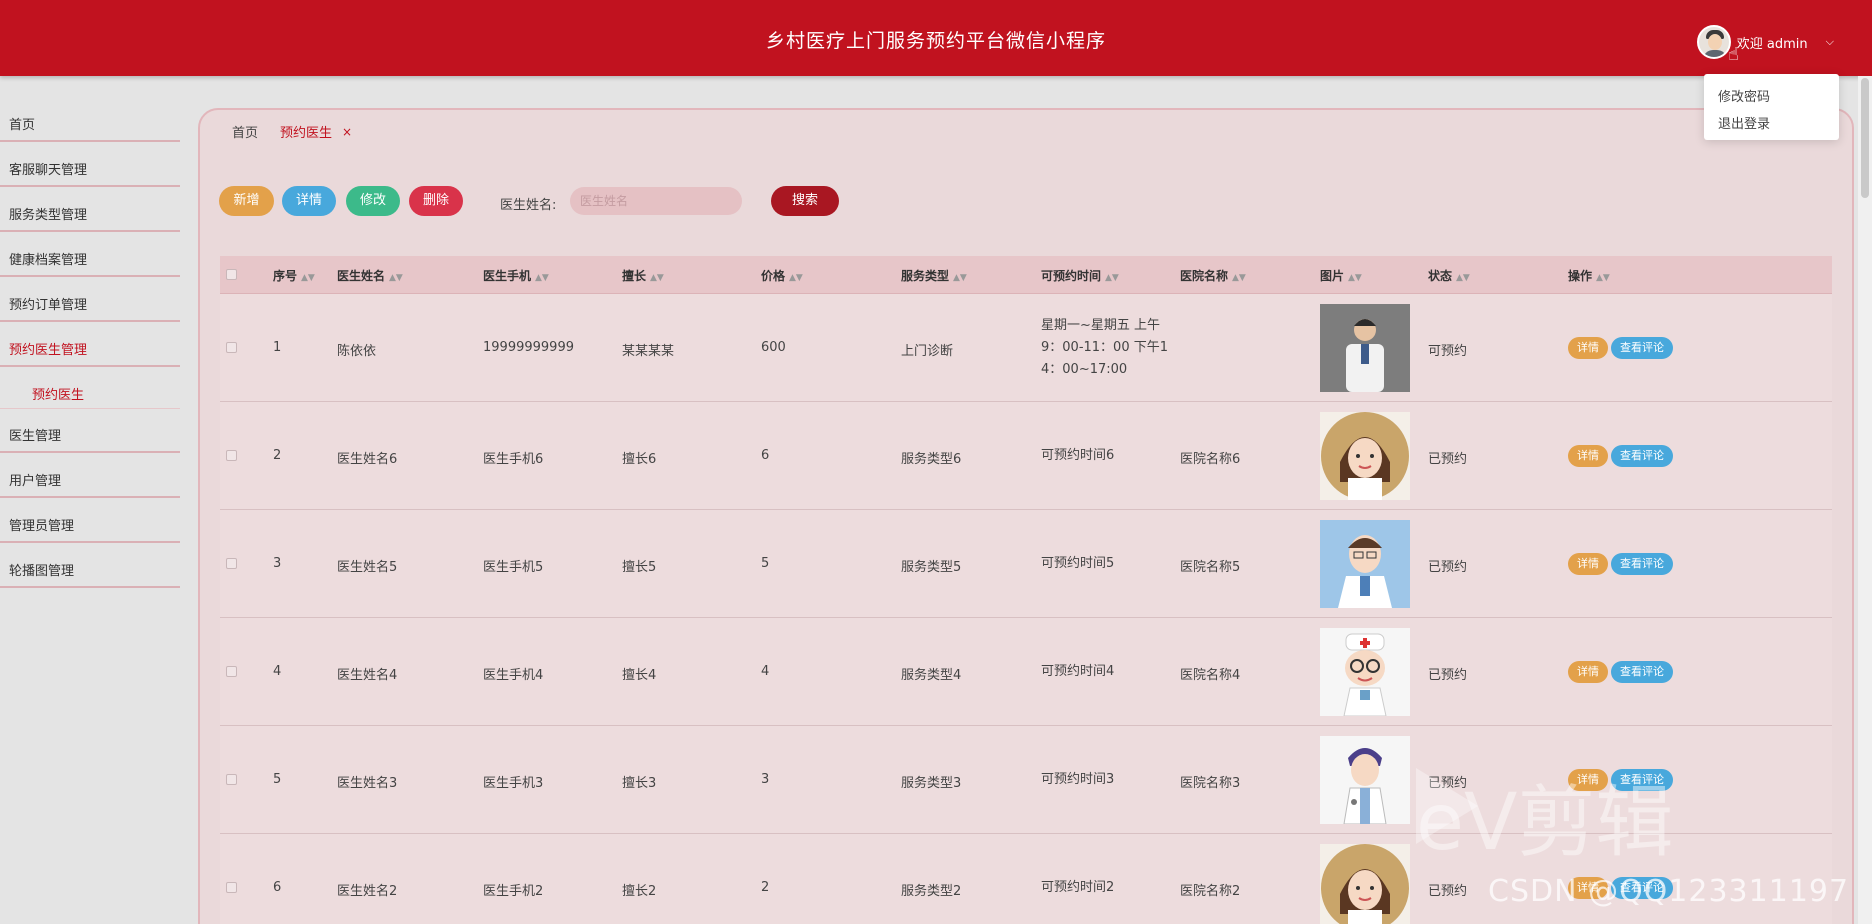 This screenshot has width=1872, height=924. What do you see at coordinates (367, 675) in the screenshot?
I see `cell-name: 医生姓名4` at bounding box center [367, 675].